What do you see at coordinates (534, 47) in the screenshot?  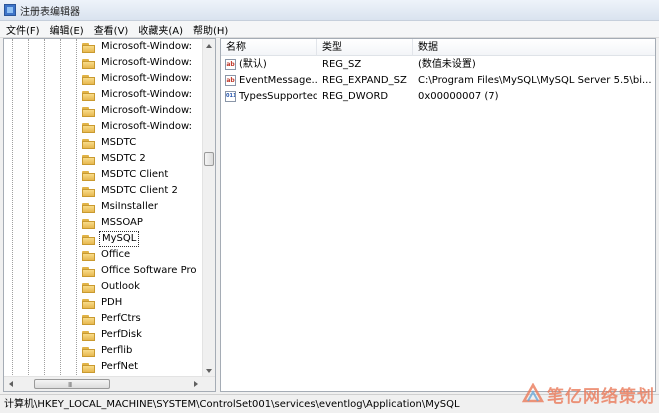 I see `column-header-data: 数据` at bounding box center [534, 47].